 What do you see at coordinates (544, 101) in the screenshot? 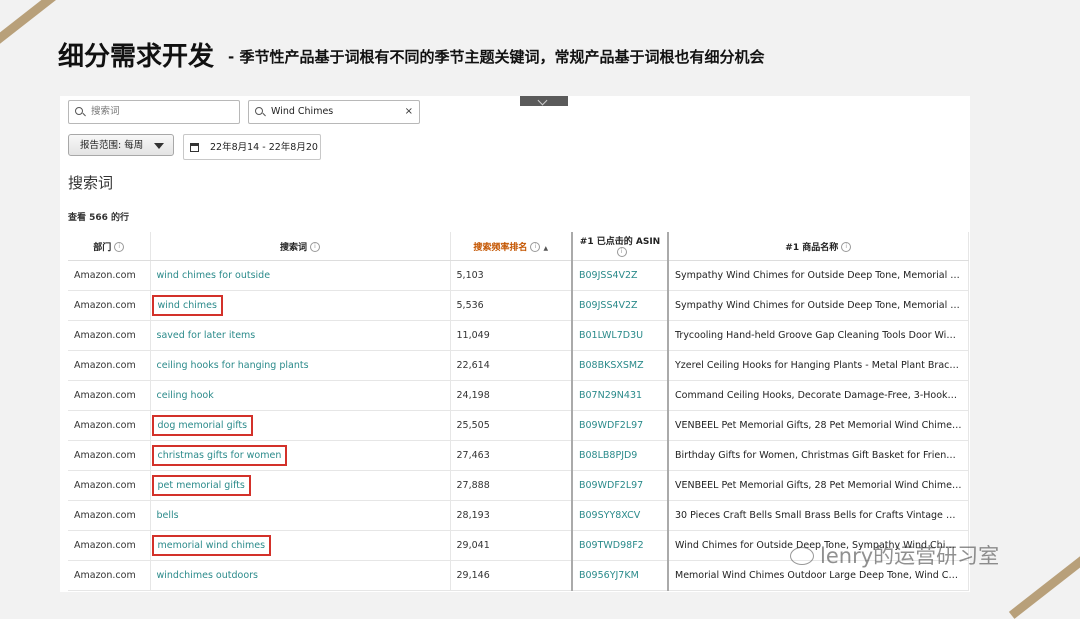
I see `collapse-handle` at bounding box center [544, 101].